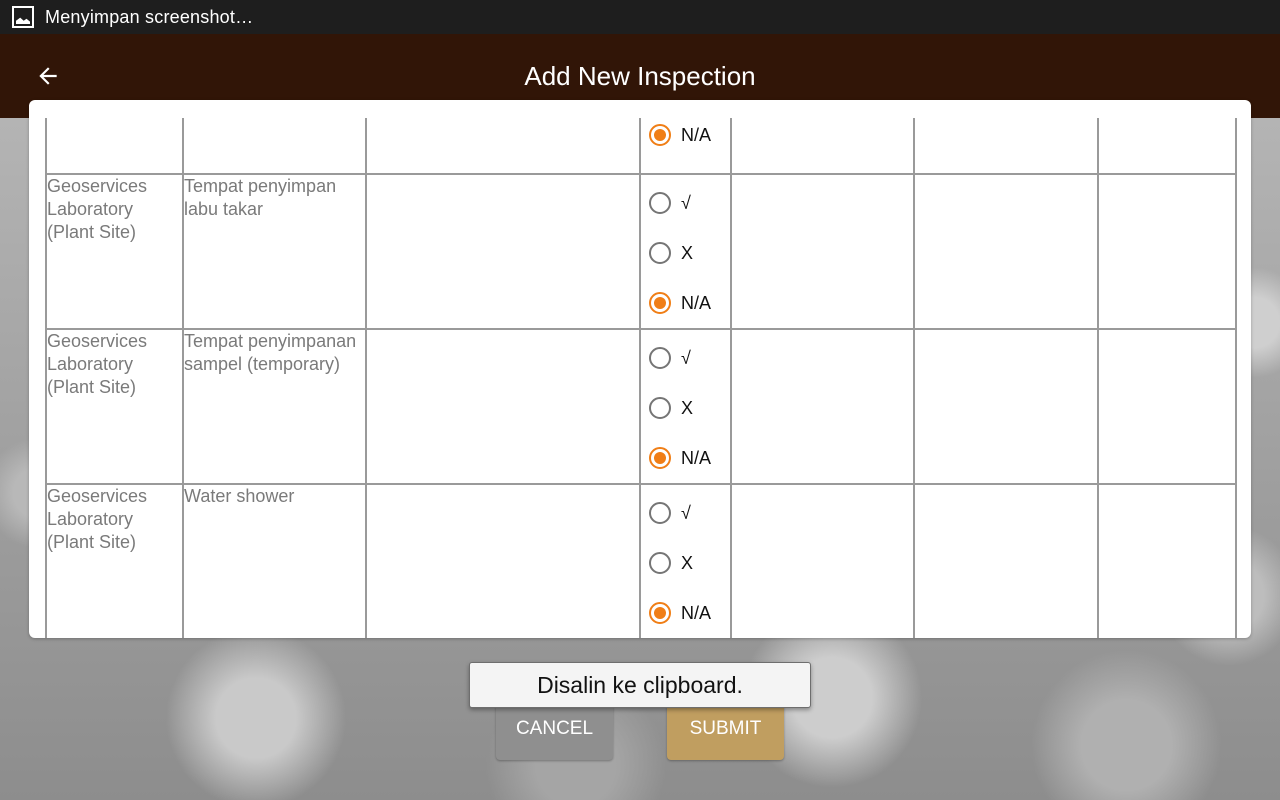  What do you see at coordinates (274, 251) in the screenshot?
I see `item-cell: Tempat penyimpan labu takar` at bounding box center [274, 251].